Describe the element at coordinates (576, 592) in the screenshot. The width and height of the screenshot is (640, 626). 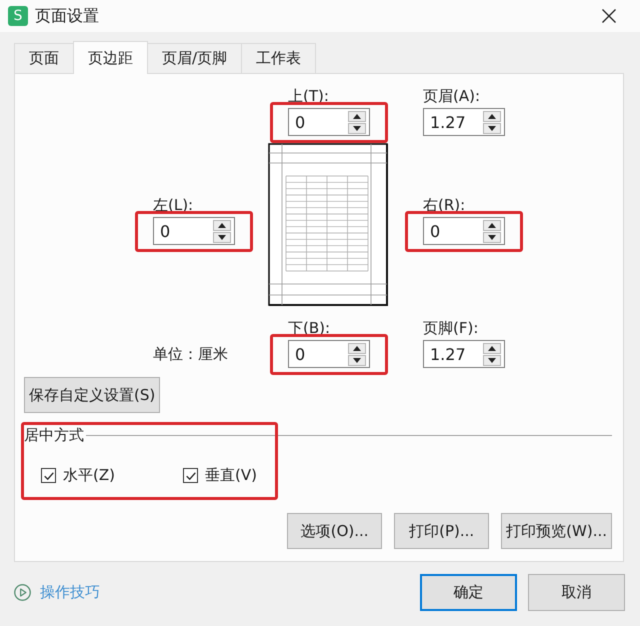
I see `dialog-button: 取消` at that location.